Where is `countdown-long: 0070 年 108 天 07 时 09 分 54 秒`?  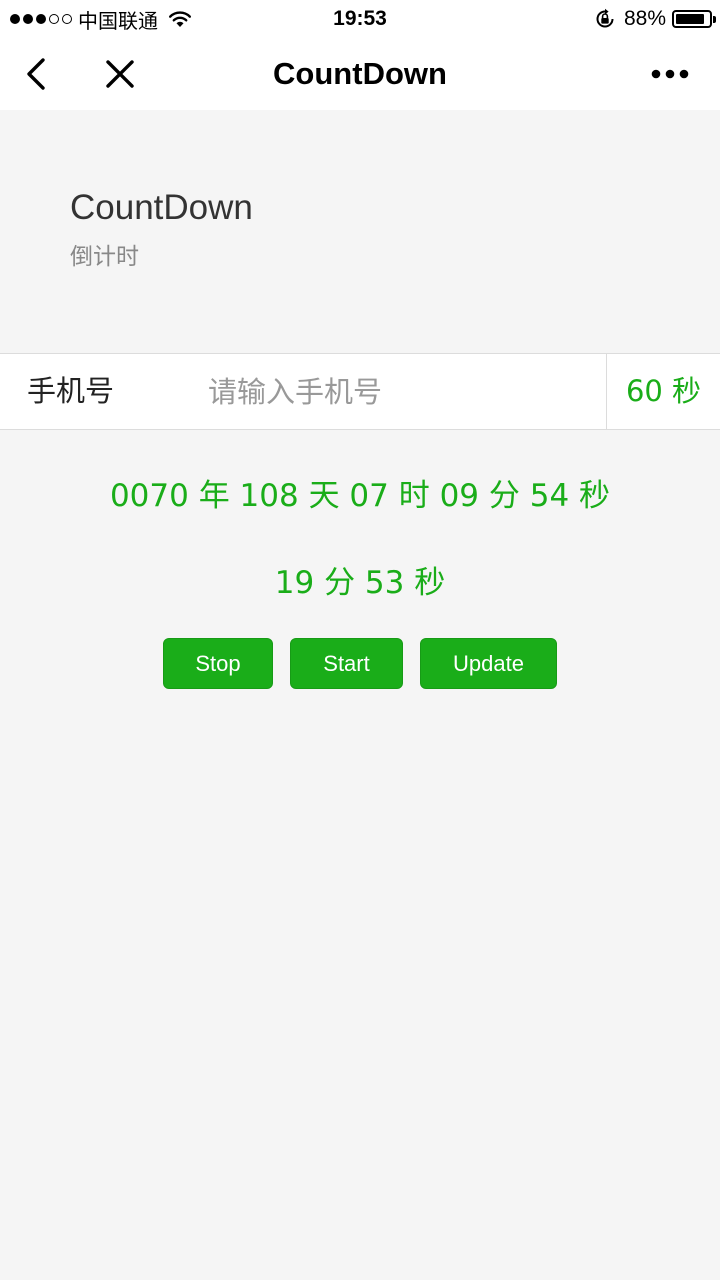
countdown-long: 0070 年 108 天 07 时 09 分 54 秒 is located at coordinates (360, 496).